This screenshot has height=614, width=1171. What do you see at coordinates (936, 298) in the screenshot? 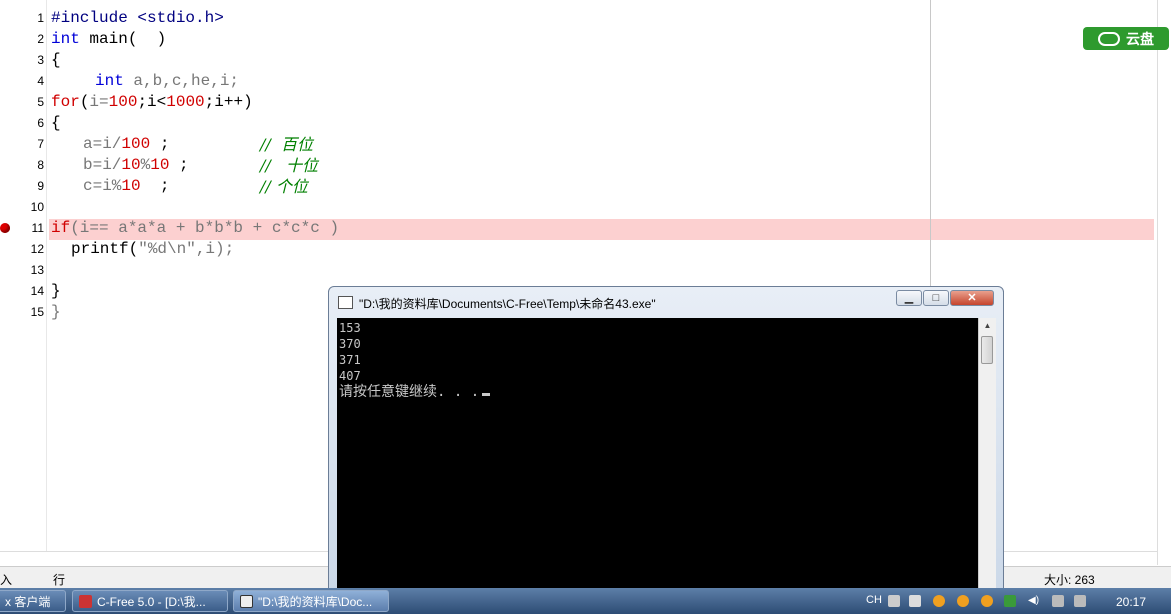
I see `maximize-button: □` at bounding box center [936, 298].